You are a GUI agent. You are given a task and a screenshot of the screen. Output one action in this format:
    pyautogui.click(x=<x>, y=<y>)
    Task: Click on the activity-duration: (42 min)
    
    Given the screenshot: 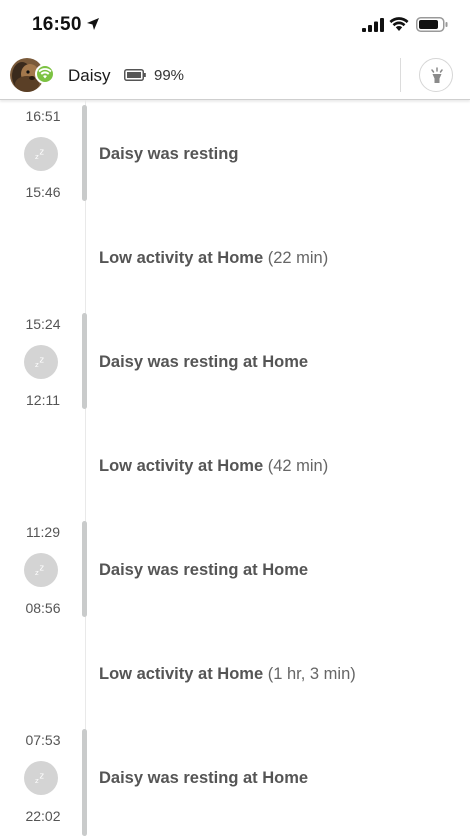 What is the action you would take?
    pyautogui.click(x=298, y=466)
    